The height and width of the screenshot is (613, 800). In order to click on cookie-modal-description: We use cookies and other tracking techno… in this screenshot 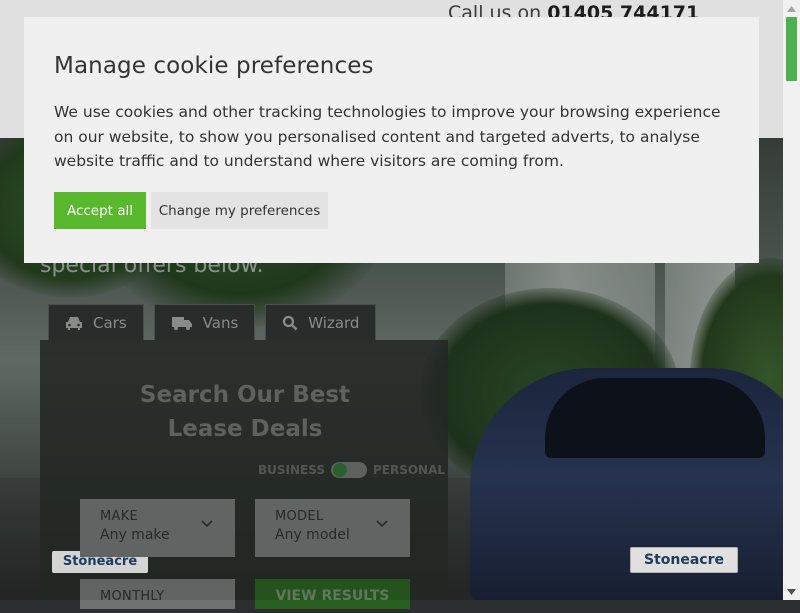, I will do `click(387, 136)`.